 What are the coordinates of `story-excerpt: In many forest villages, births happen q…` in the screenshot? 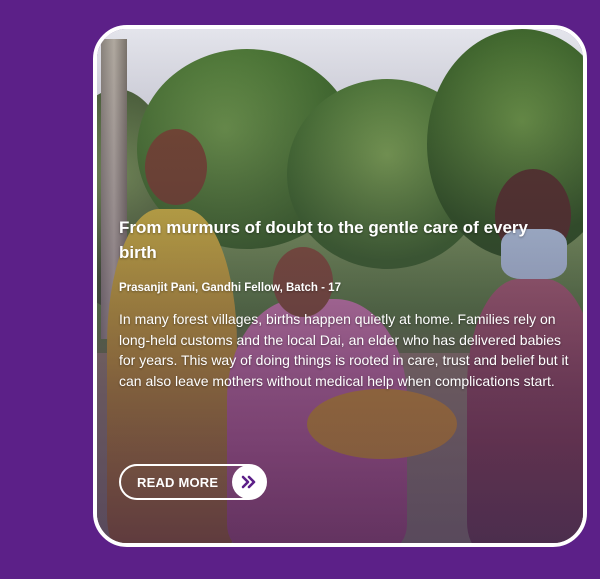 It's located at (344, 350).